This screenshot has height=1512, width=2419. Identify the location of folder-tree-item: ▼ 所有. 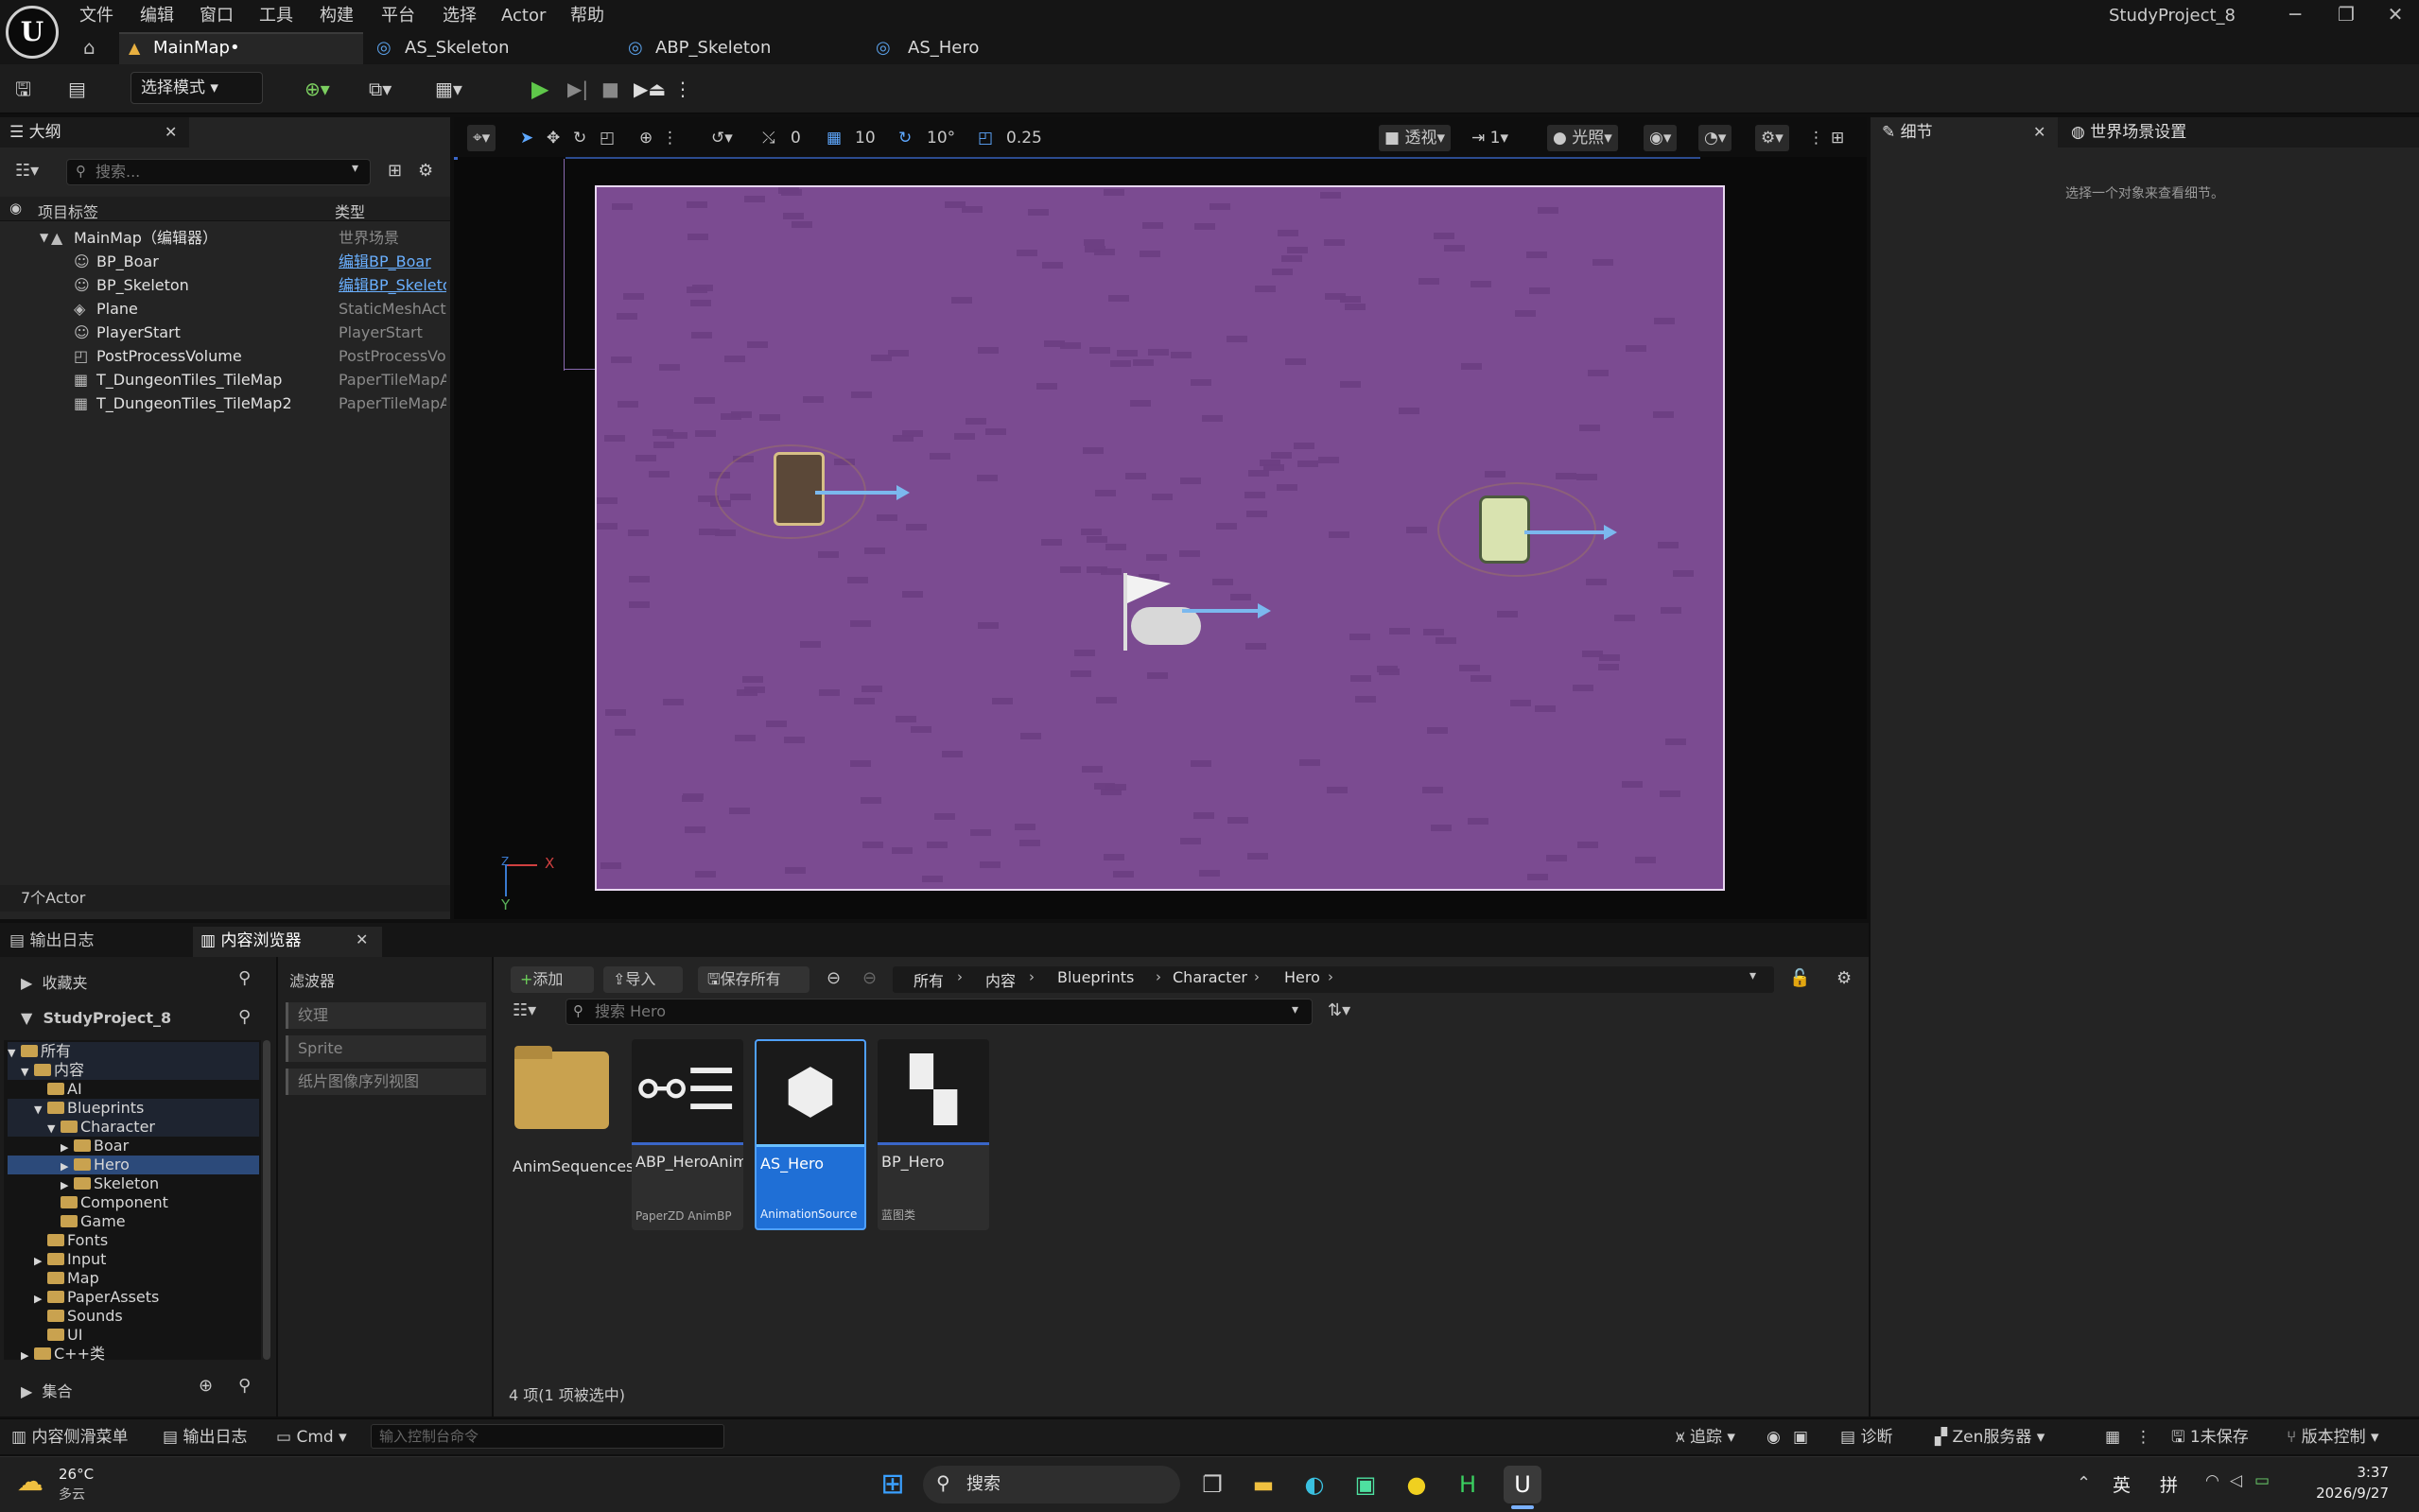
(133, 1051).